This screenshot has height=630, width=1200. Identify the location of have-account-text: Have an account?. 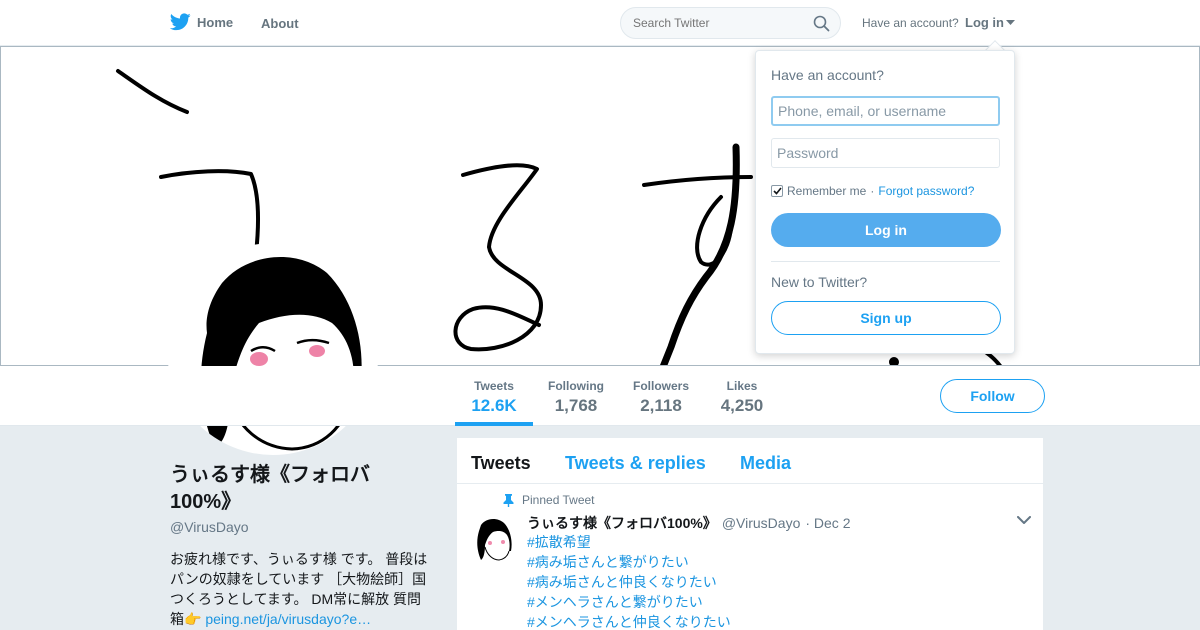
(910, 23).